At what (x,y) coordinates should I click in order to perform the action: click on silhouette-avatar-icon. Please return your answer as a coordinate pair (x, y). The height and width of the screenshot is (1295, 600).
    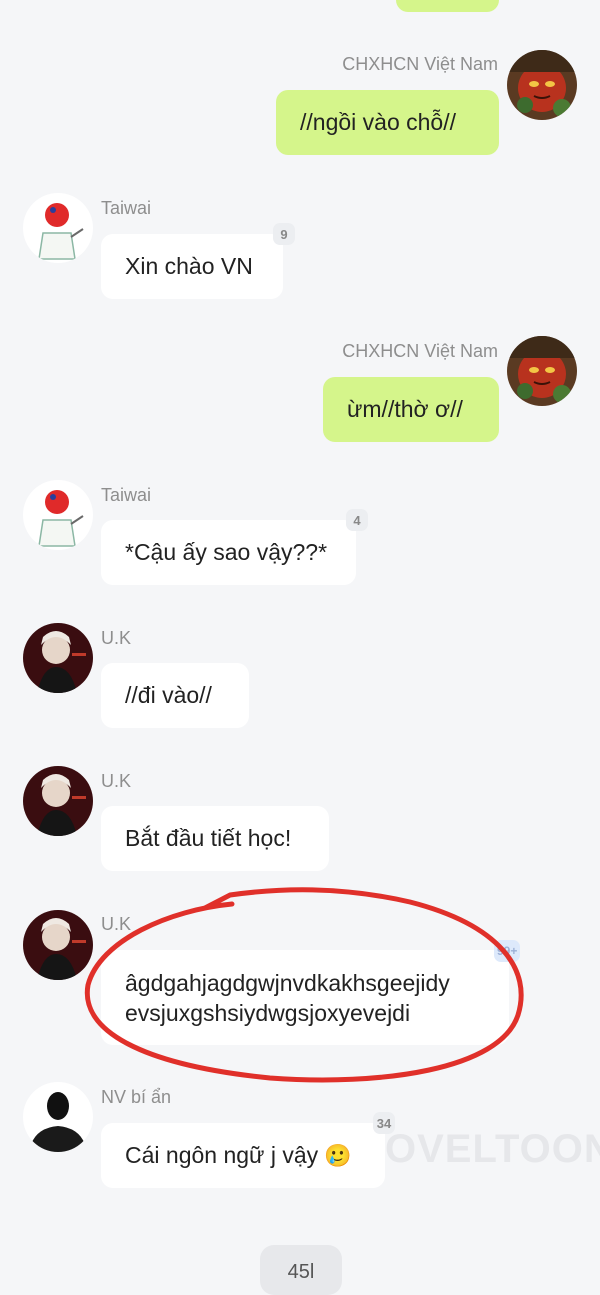
    Looking at the image, I should click on (58, 1117).